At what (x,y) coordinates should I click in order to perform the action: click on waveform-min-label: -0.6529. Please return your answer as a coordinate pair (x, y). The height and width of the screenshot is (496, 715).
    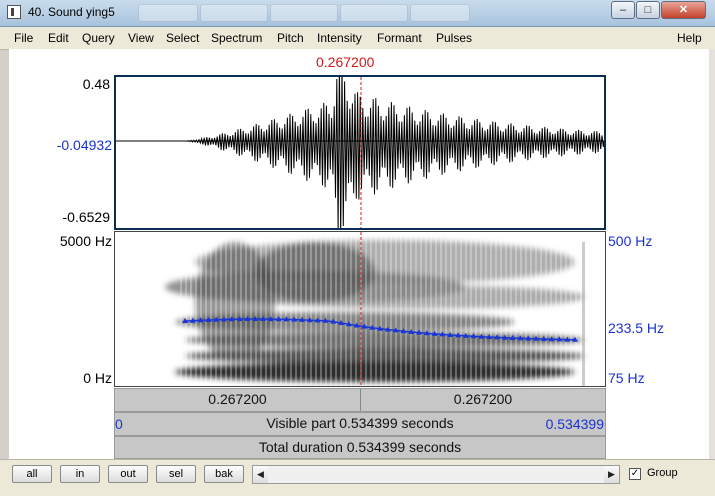
    Looking at the image, I should click on (86, 217).